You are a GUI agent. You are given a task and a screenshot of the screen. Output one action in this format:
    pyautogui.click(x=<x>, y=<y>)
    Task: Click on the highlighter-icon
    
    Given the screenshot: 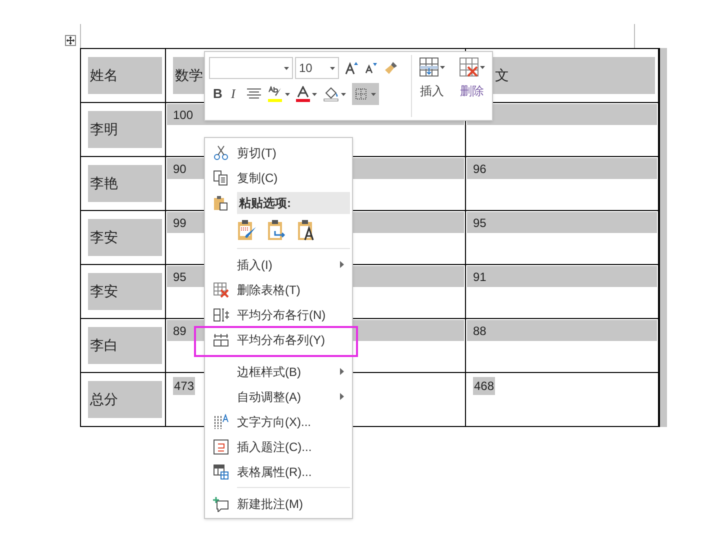 What is the action you would take?
    pyautogui.click(x=275, y=94)
    